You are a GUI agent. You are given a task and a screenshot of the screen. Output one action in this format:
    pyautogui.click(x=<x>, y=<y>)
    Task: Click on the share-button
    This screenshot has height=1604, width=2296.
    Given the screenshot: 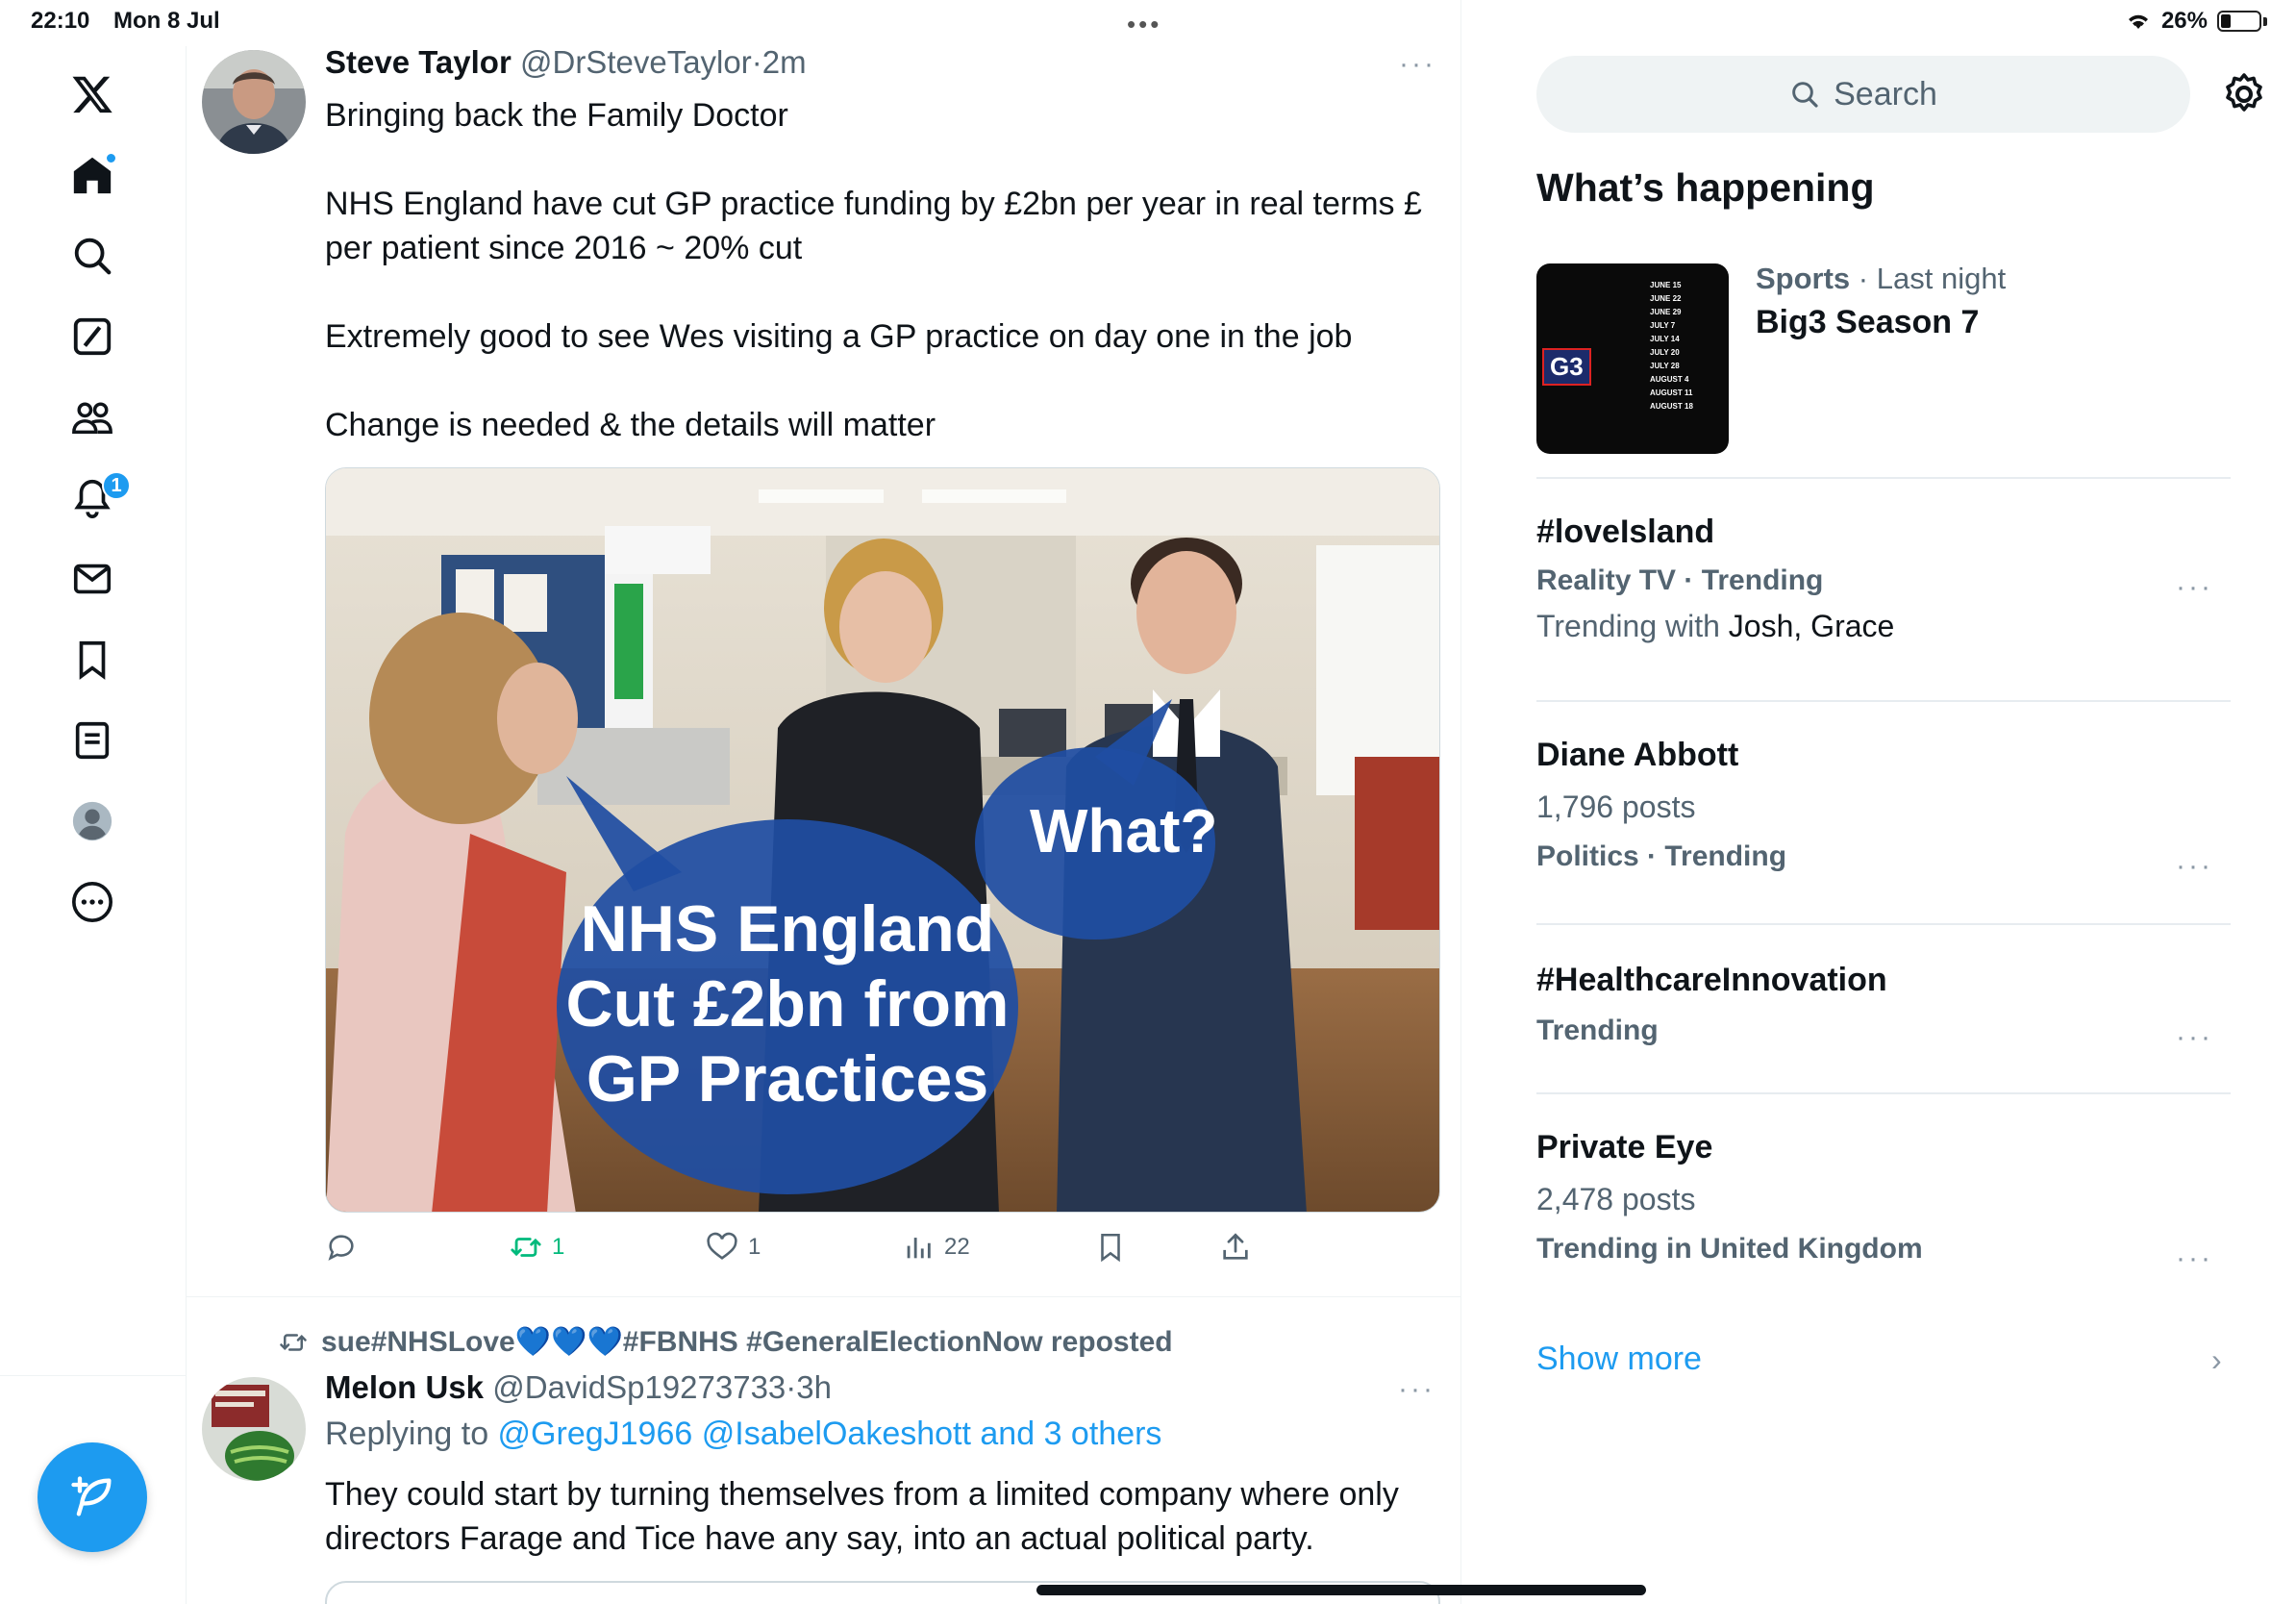 What is the action you would take?
    pyautogui.click(x=1235, y=1247)
    